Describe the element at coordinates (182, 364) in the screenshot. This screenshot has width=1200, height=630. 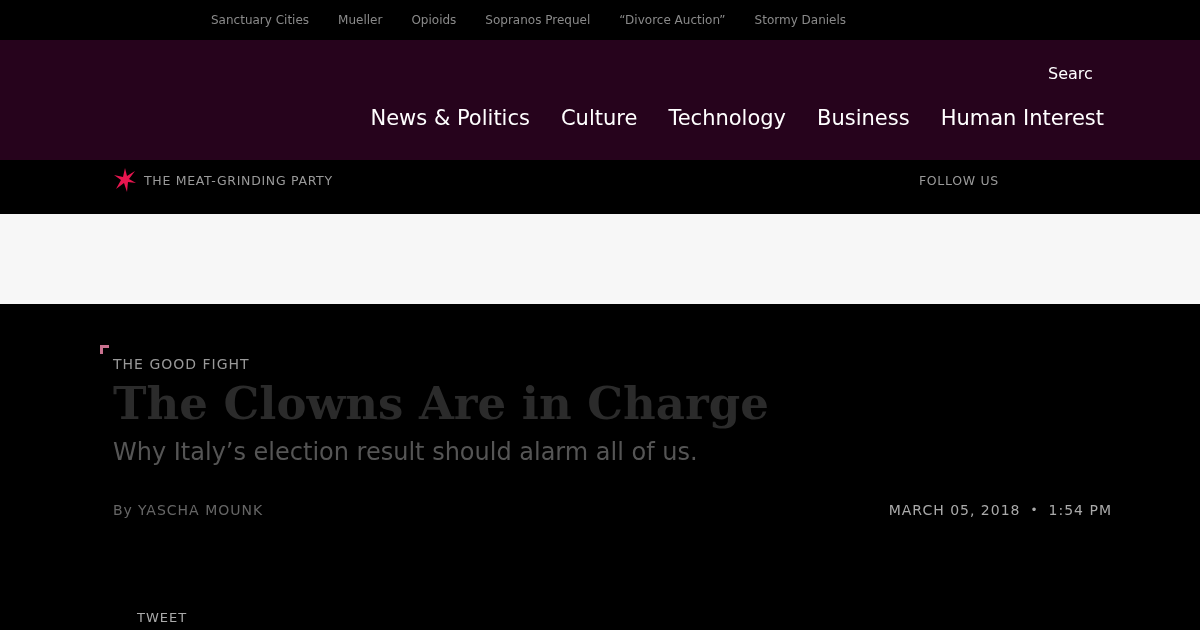
I see `kicker: THE GOOD FIGHT` at that location.